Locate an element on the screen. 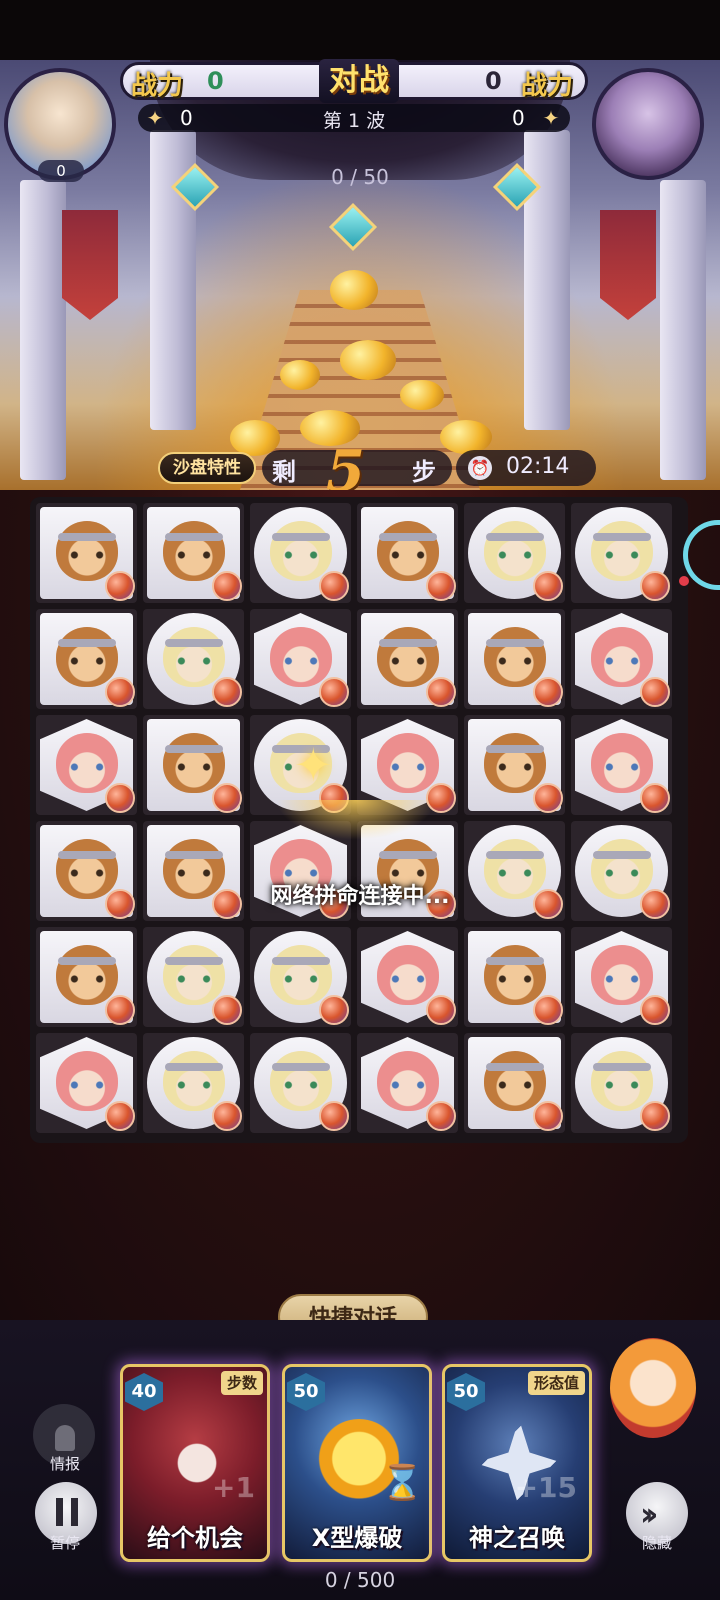 The image size is (720, 1600). skill-card-divine-summon: 50 形态值 +15 神之召唤 is located at coordinates (517, 1463).